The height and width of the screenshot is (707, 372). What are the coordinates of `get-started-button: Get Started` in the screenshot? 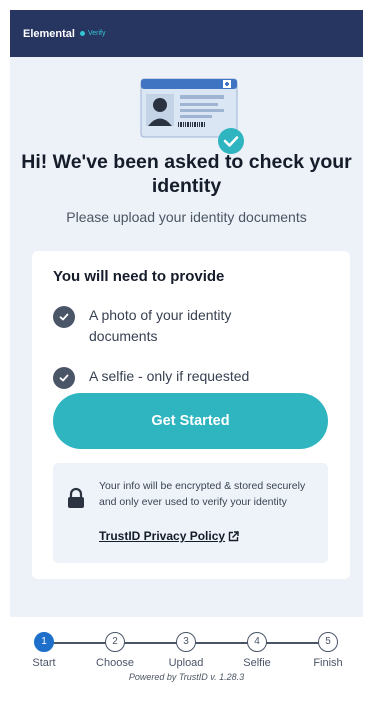 It's located at (190, 421).